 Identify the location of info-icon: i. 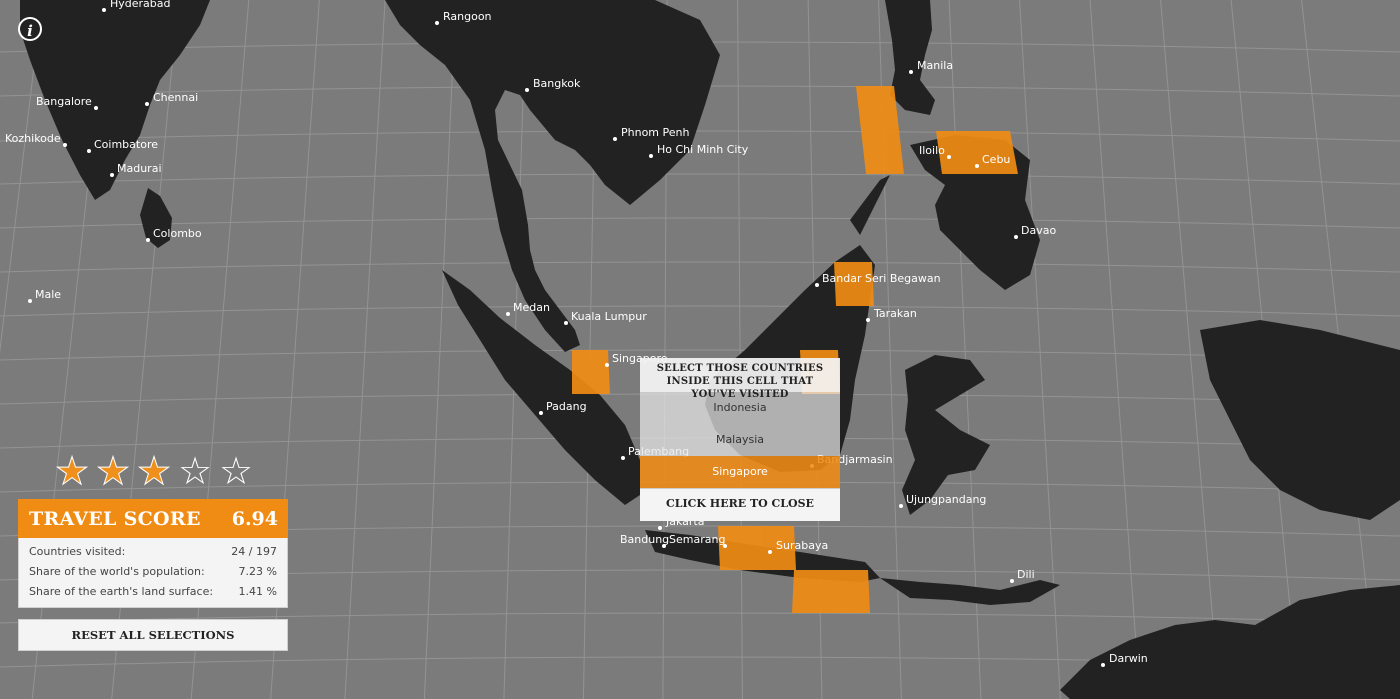
(30, 29).